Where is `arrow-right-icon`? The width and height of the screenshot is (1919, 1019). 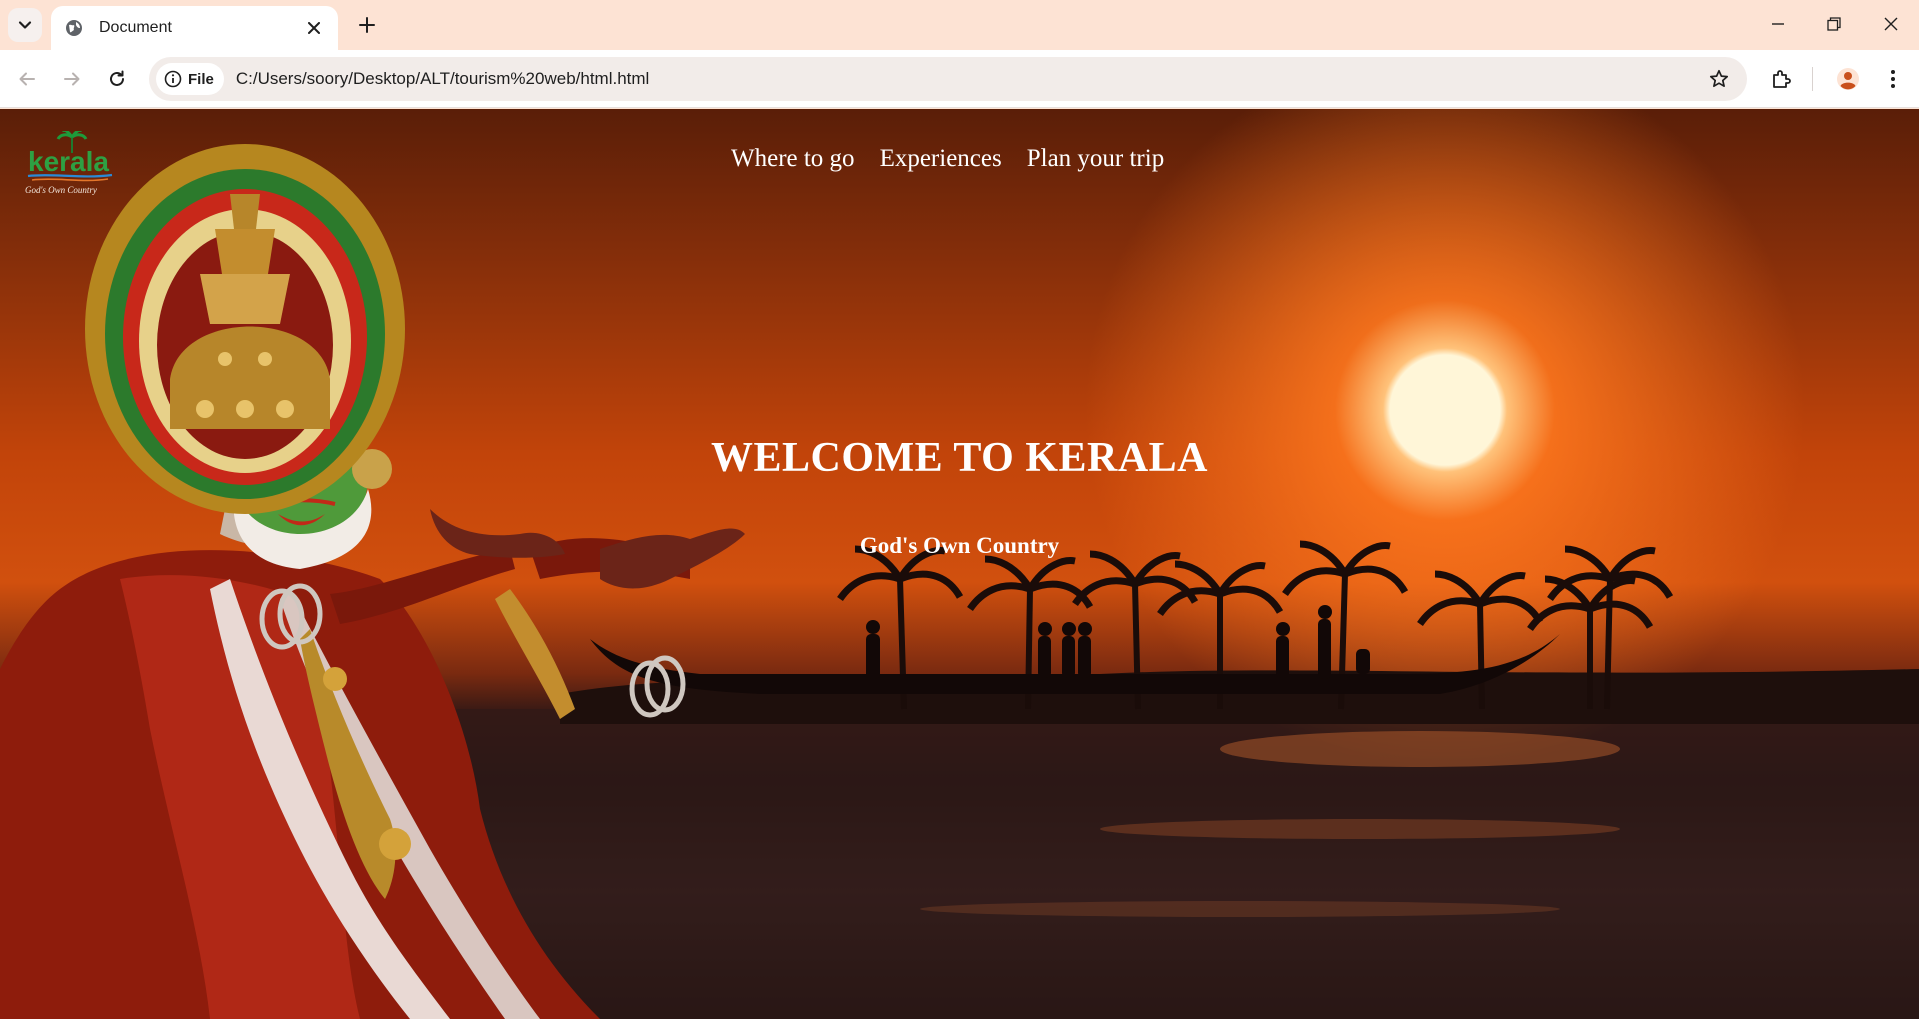 arrow-right-icon is located at coordinates (72, 79).